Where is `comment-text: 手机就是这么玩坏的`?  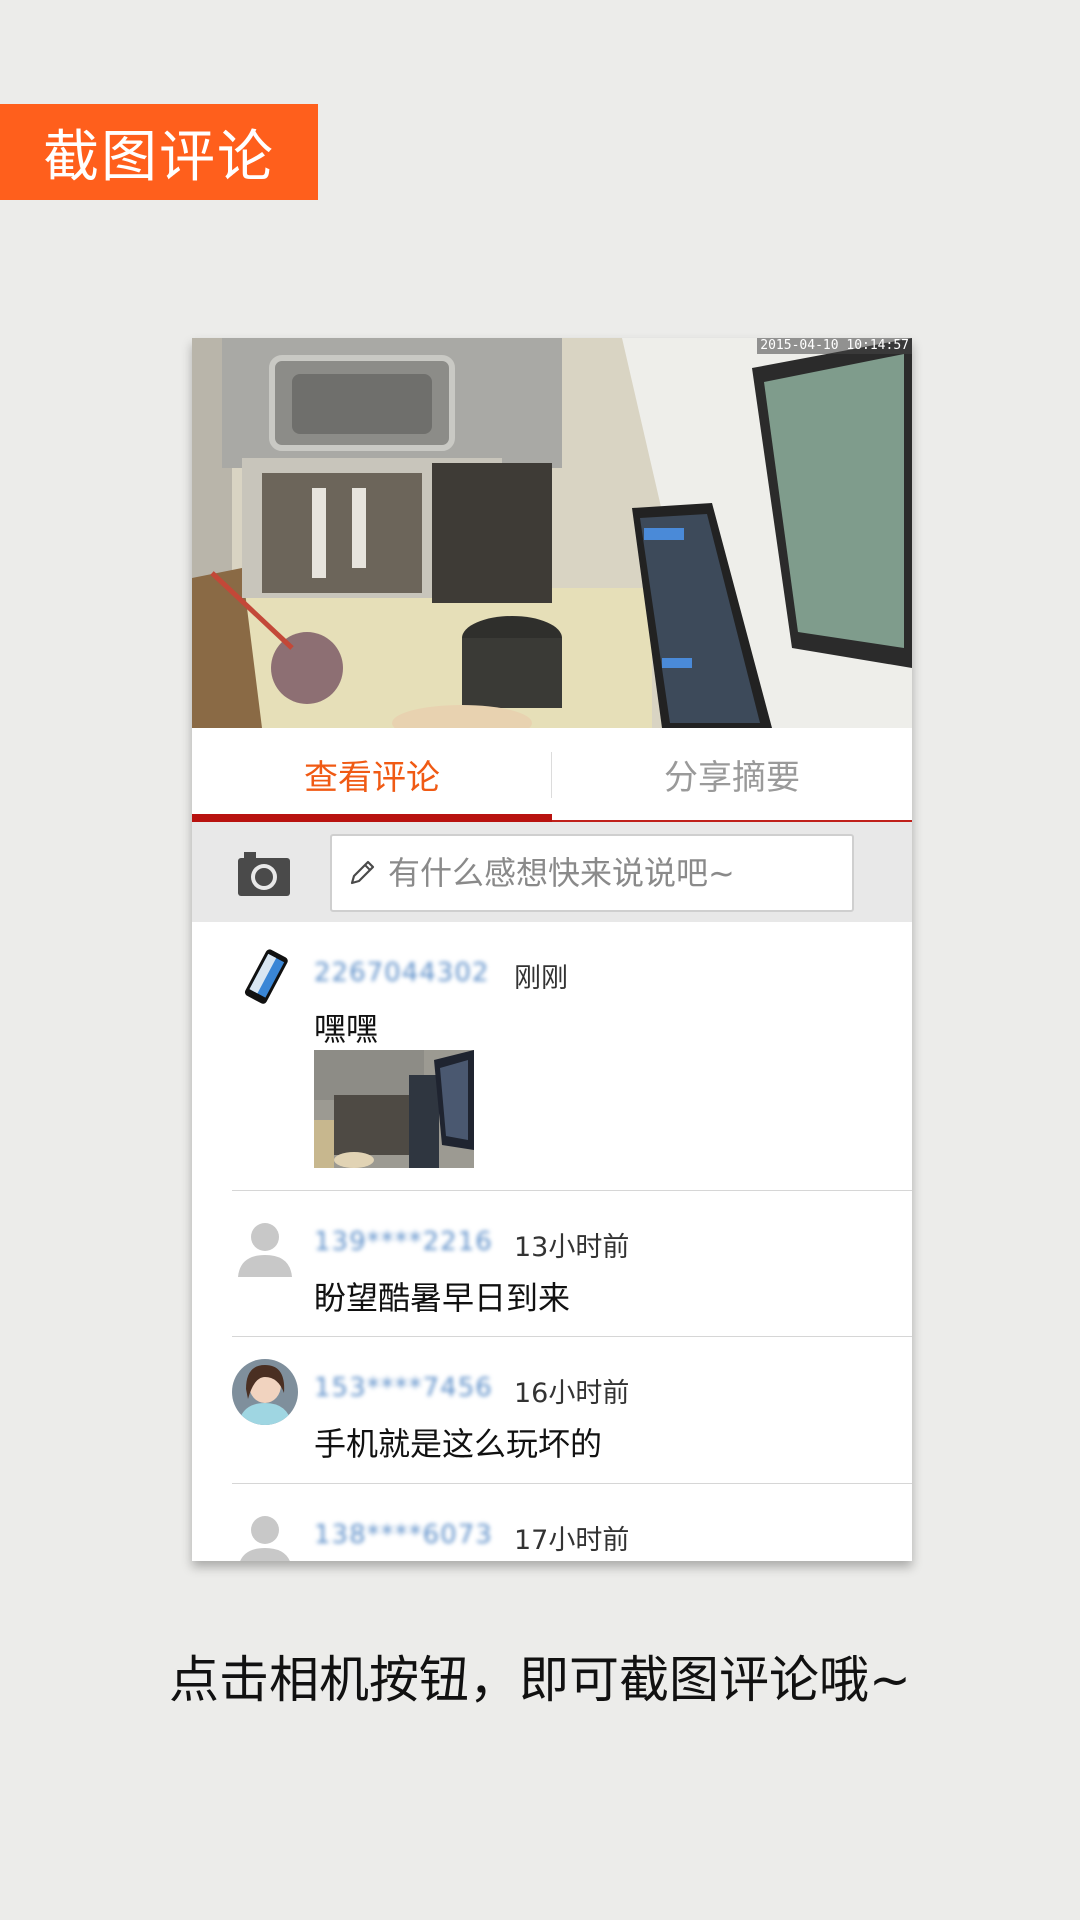
comment-text: 手机就是这么玩坏的 is located at coordinates (458, 1444).